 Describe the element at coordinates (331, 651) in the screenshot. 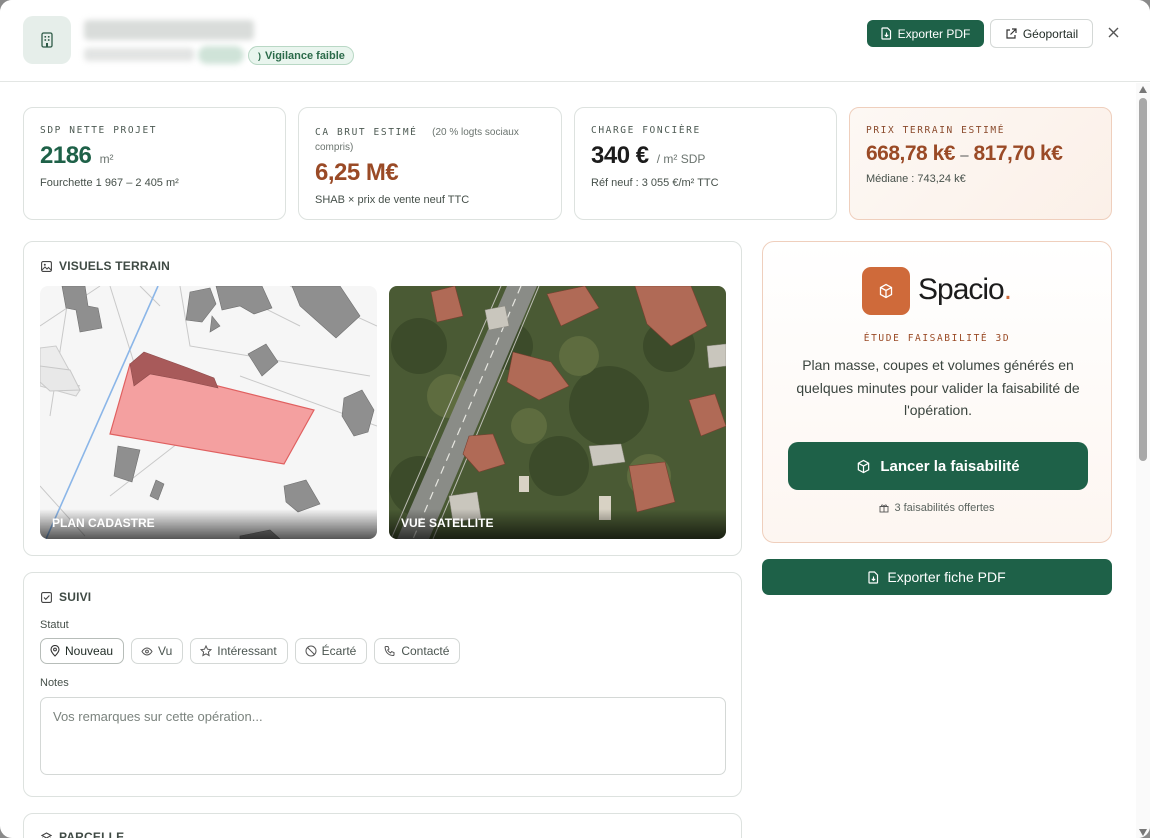

I see `status-chip-ecarte: Écarté` at that location.